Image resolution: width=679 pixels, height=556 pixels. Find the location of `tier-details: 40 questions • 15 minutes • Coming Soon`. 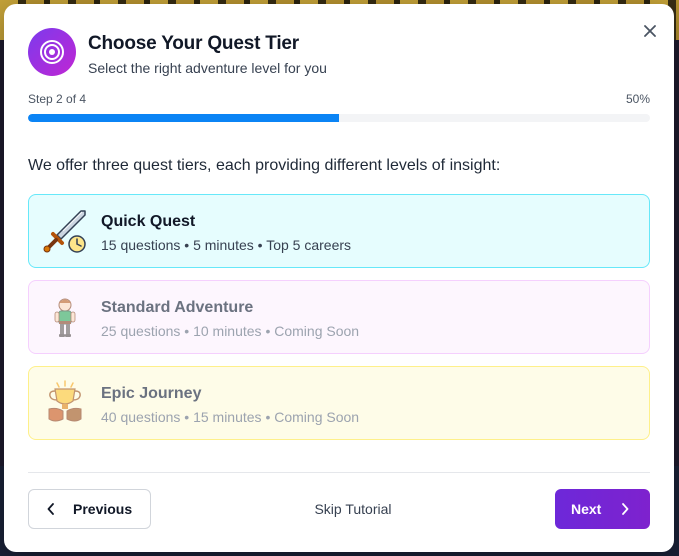

tier-details: 40 questions • 15 minutes • Coming Soon is located at coordinates (230, 417).